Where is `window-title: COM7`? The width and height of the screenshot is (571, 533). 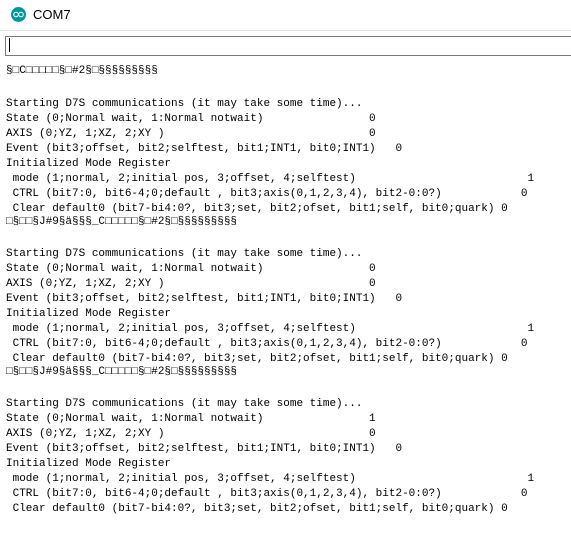
window-title: COM7 is located at coordinates (52, 14).